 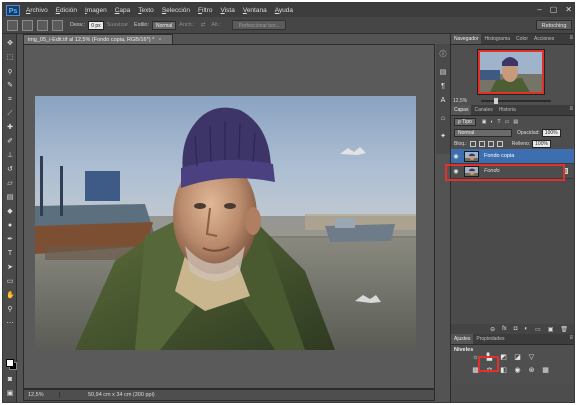 What do you see at coordinates (465, 121) in the screenshot?
I see `layer-filter-select: ρ Tipo` at bounding box center [465, 121].